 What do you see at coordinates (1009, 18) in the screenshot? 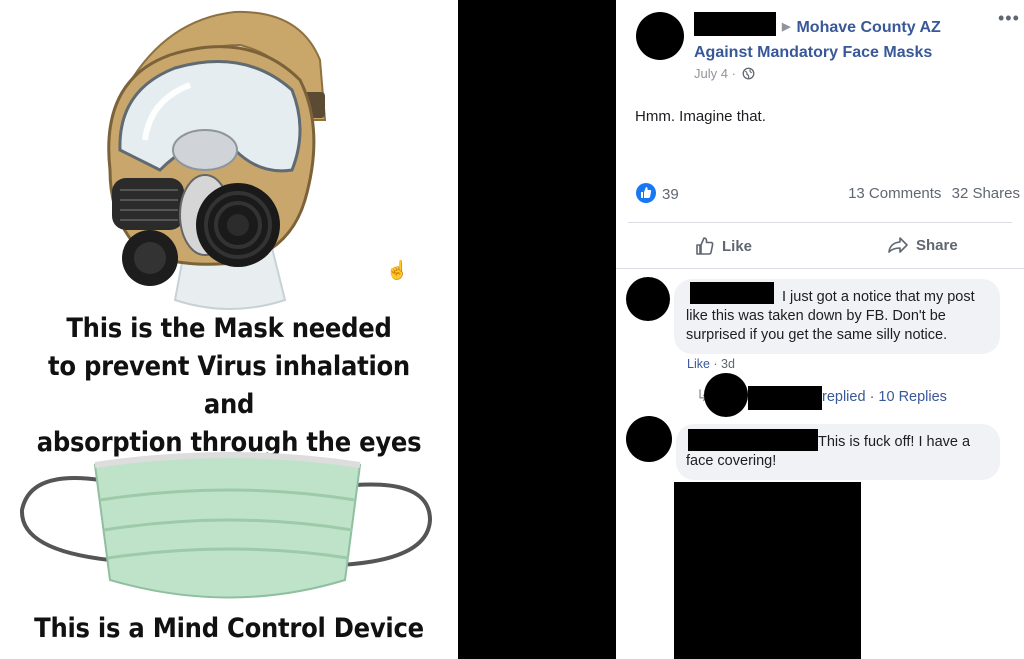
I see `more-options-icon: •••` at bounding box center [1009, 18].